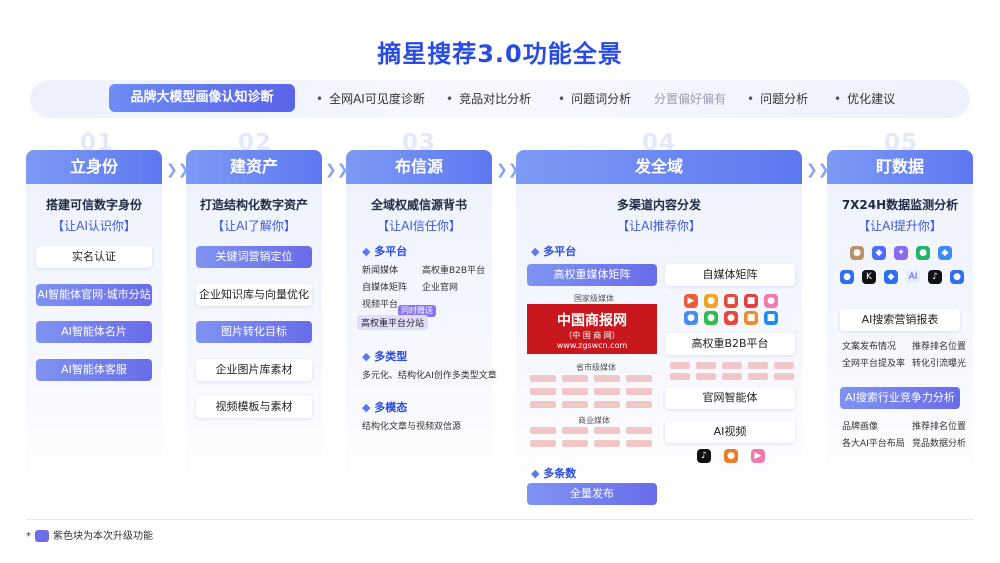 The width and height of the screenshot is (1000, 563). Describe the element at coordinates (939, 364) in the screenshot. I see `data-metric: 转化引流曝光` at that location.